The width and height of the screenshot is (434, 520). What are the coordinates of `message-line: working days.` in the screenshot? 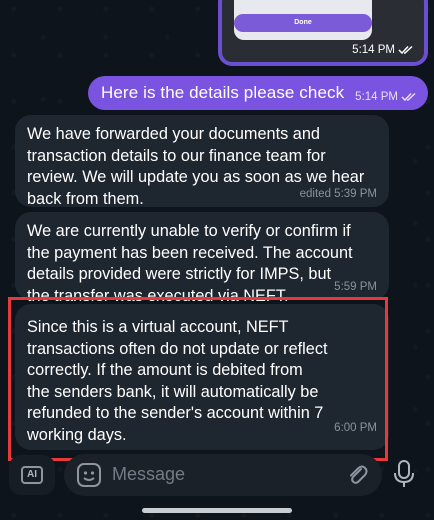 It's located at (77, 434).